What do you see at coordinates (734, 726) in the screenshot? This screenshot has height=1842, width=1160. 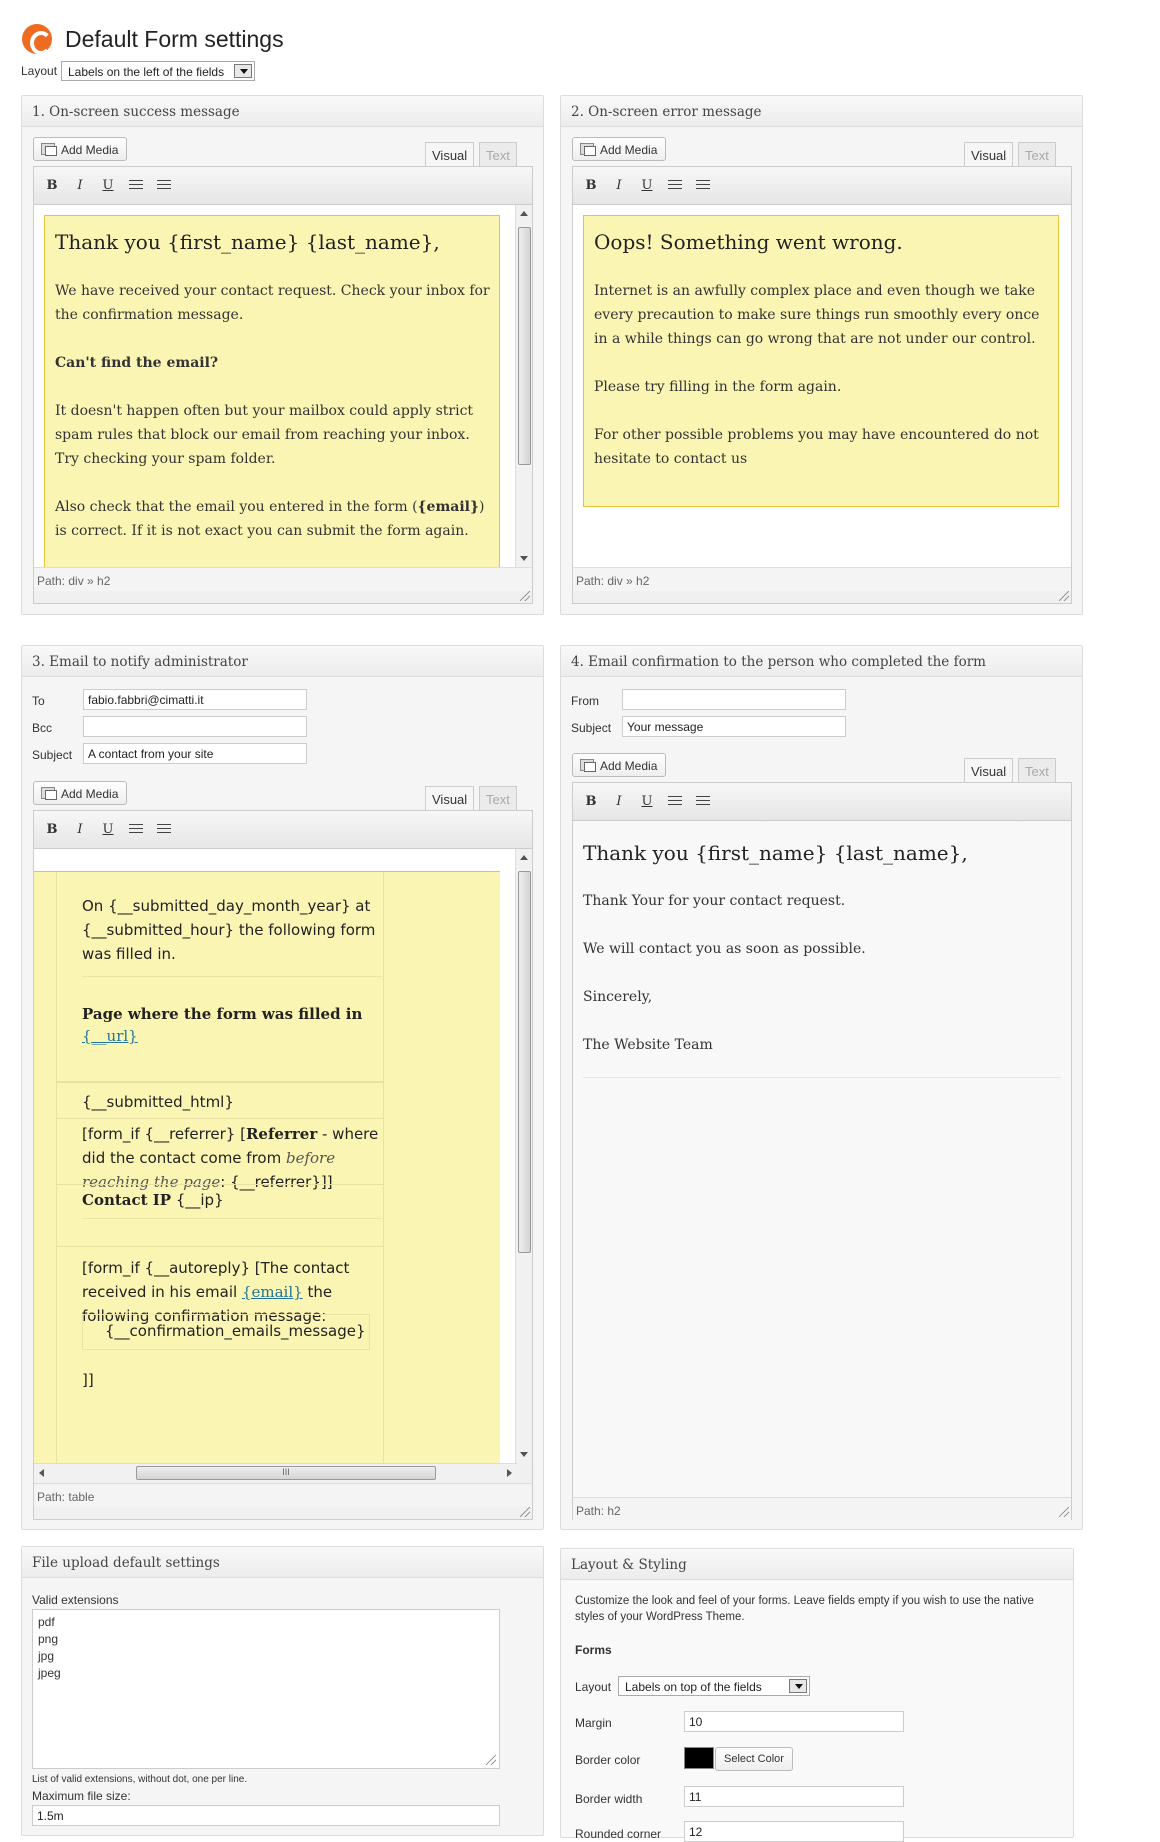 I see `subject-input: Your message` at bounding box center [734, 726].